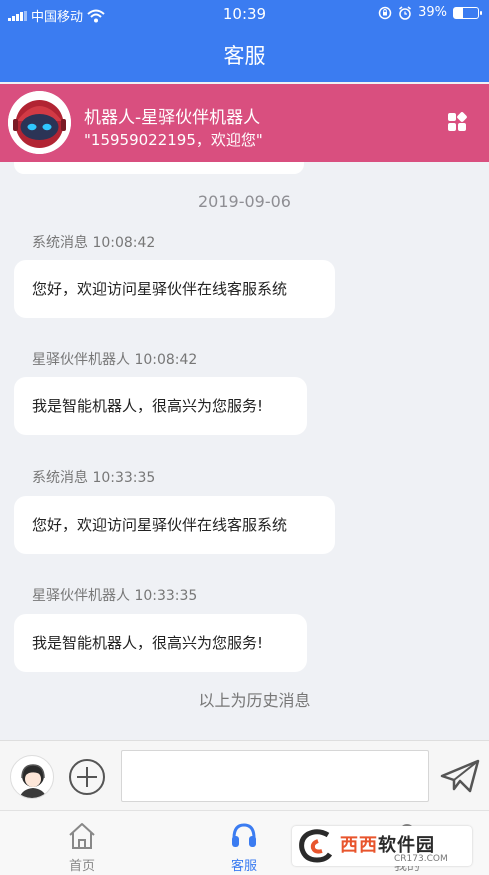 Image resolution: width=489 pixels, height=875 pixels. Describe the element at coordinates (94, 478) in the screenshot. I see `message-sender: 系统消息 10:33:35` at that location.